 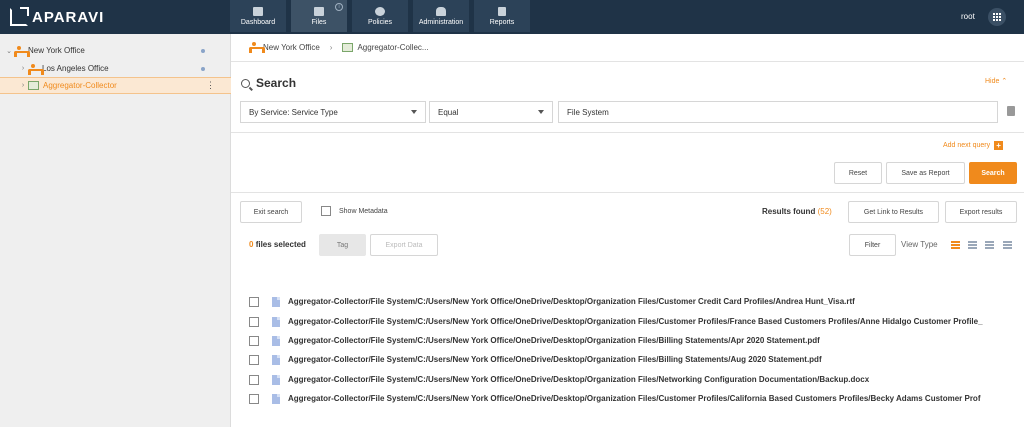 I want to click on show-metadata-label: Show Metadata, so click(x=363, y=211).